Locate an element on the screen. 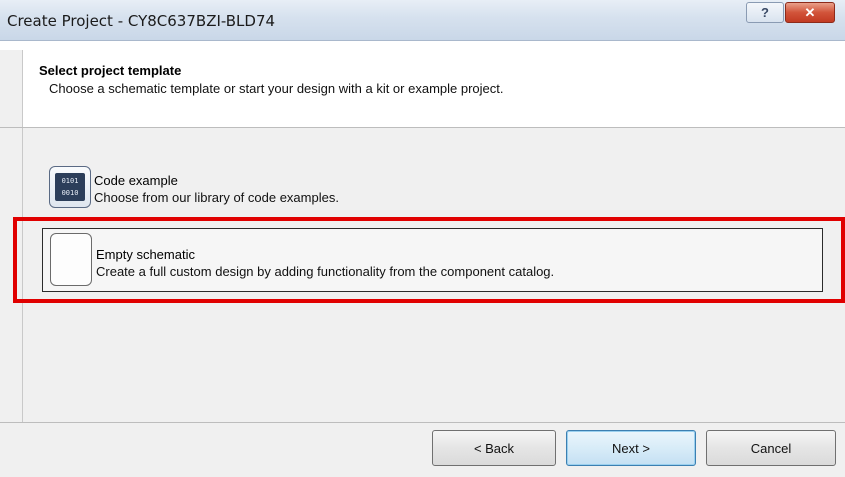 The height and width of the screenshot is (477, 845). close-icon: ✕ is located at coordinates (810, 12).